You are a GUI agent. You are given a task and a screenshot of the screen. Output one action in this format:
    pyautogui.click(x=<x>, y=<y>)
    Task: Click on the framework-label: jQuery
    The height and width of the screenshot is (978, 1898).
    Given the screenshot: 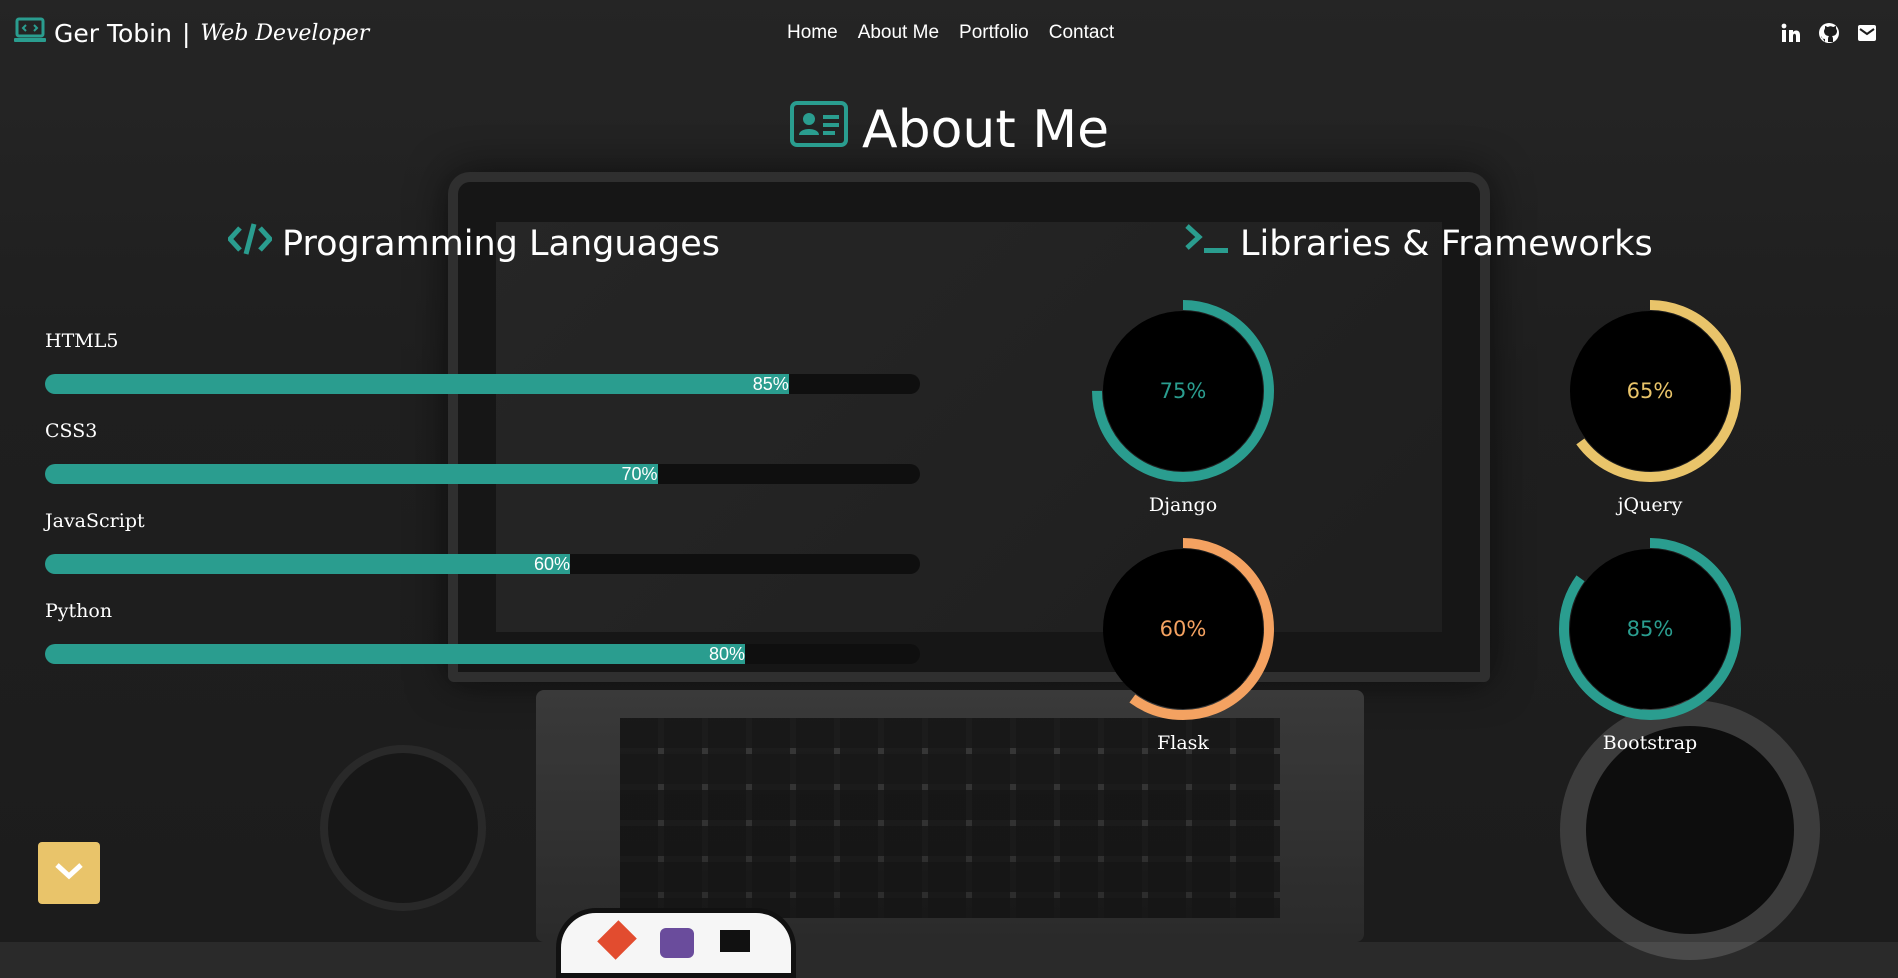 What is the action you would take?
    pyautogui.click(x=1650, y=505)
    